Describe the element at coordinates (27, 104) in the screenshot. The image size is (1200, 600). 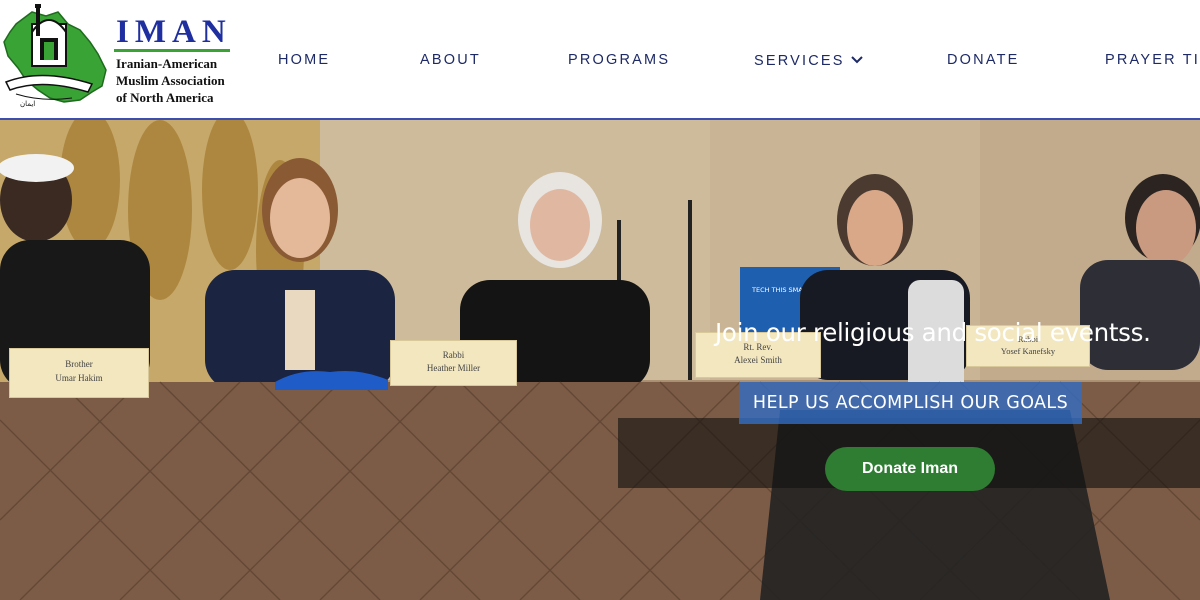
I see `svg-text: ایمان` at that location.